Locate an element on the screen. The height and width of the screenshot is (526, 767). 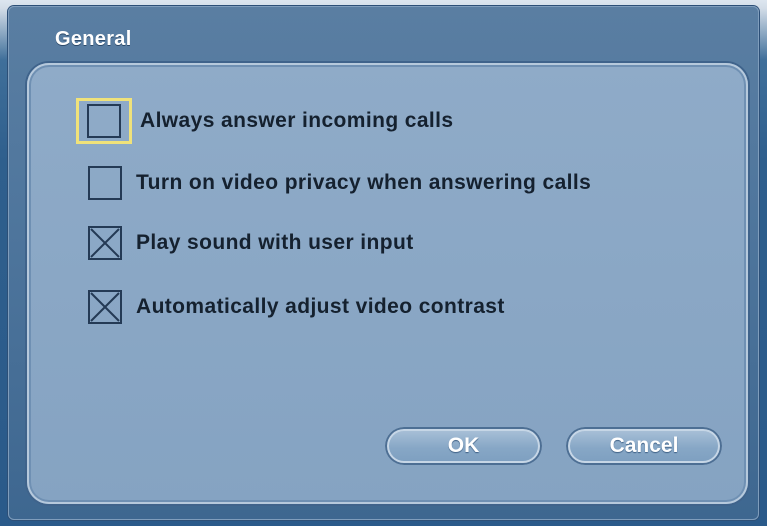
option-label: Always answer incoming calls is located at coordinates (297, 120).